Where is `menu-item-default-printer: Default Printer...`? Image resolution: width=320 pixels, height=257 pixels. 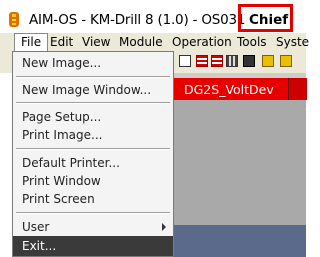 menu-item-default-printer: Default Printer... is located at coordinates (71, 163).